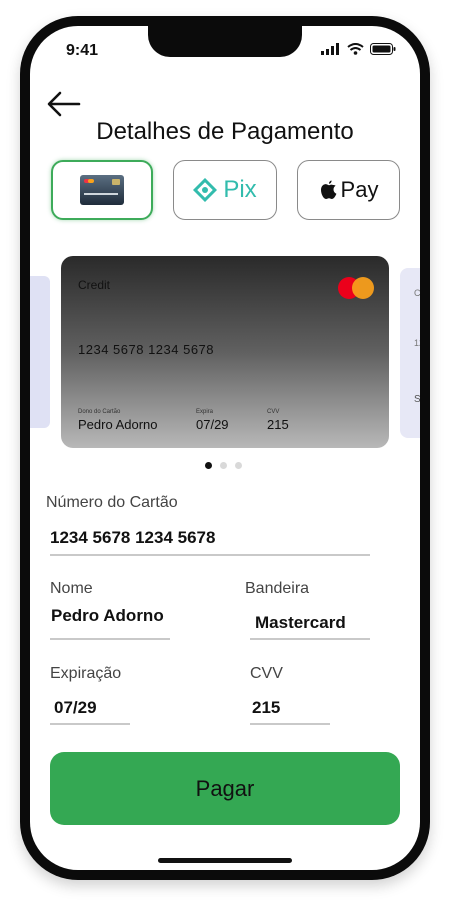 The image size is (450, 904). What do you see at coordinates (383, 49) in the screenshot?
I see `battery-icon` at bounding box center [383, 49].